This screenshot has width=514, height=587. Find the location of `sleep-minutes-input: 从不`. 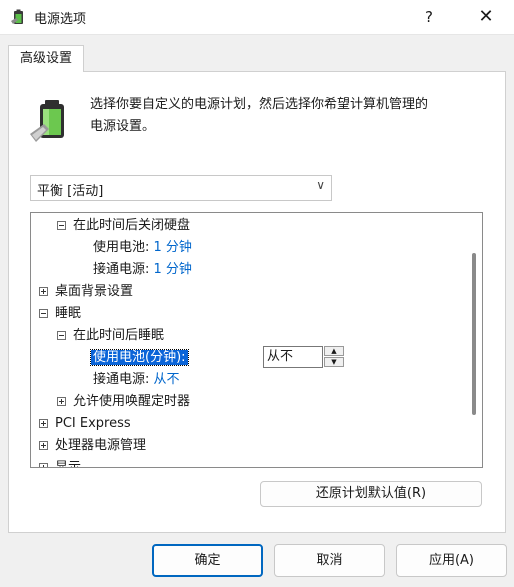

sleep-minutes-input: 从不 is located at coordinates (293, 357).